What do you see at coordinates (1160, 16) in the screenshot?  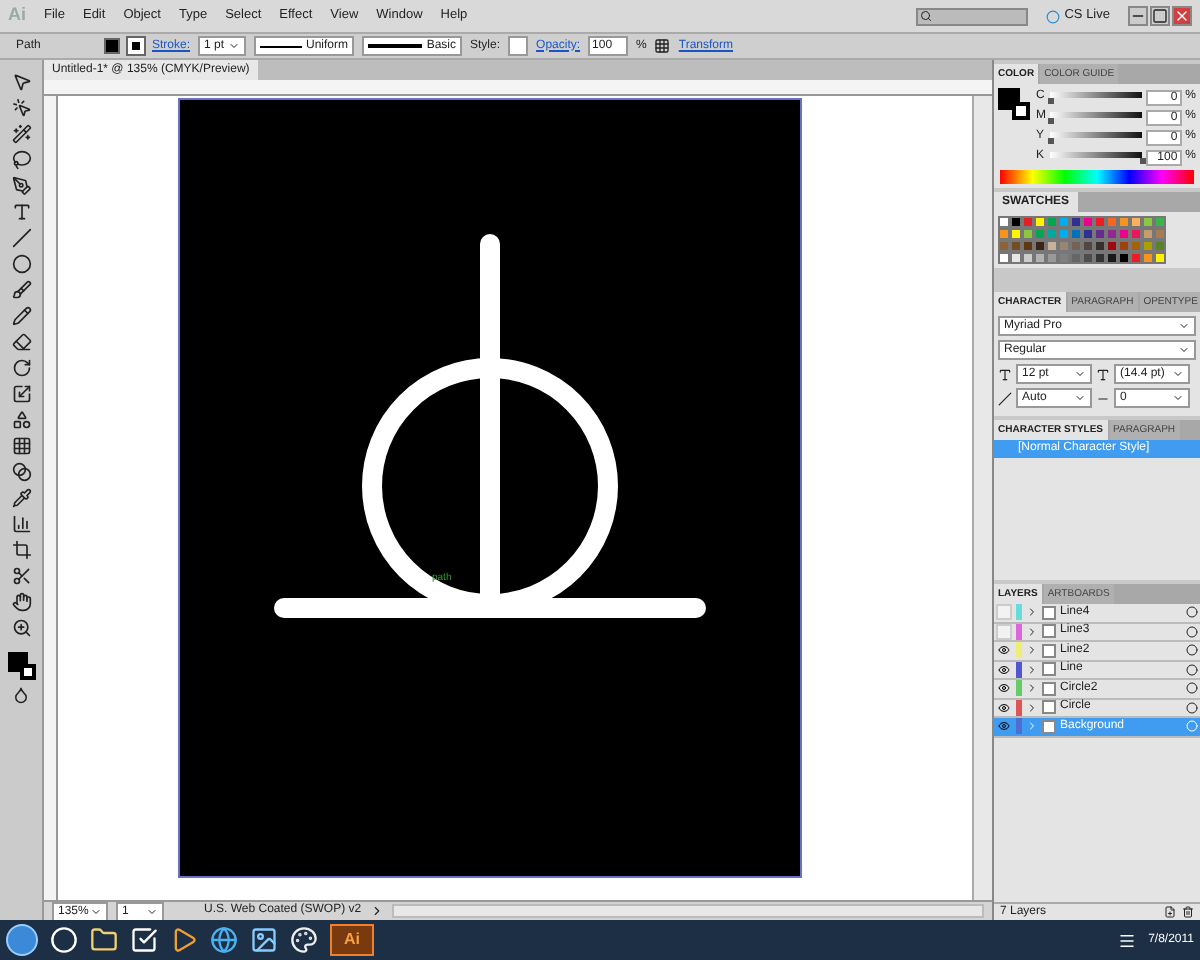 I see `maximize-icon` at bounding box center [1160, 16].